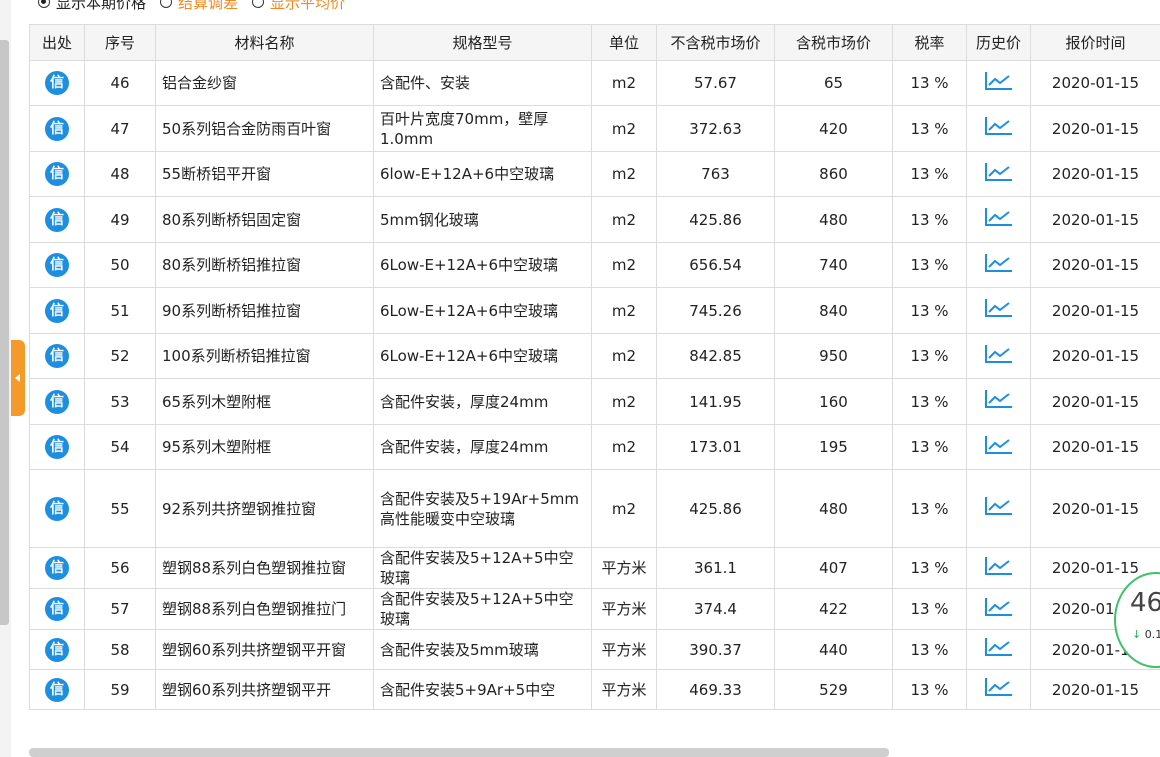 The width and height of the screenshot is (1160, 757). What do you see at coordinates (120, 508) in the screenshot?
I see `row-number: 55` at bounding box center [120, 508].